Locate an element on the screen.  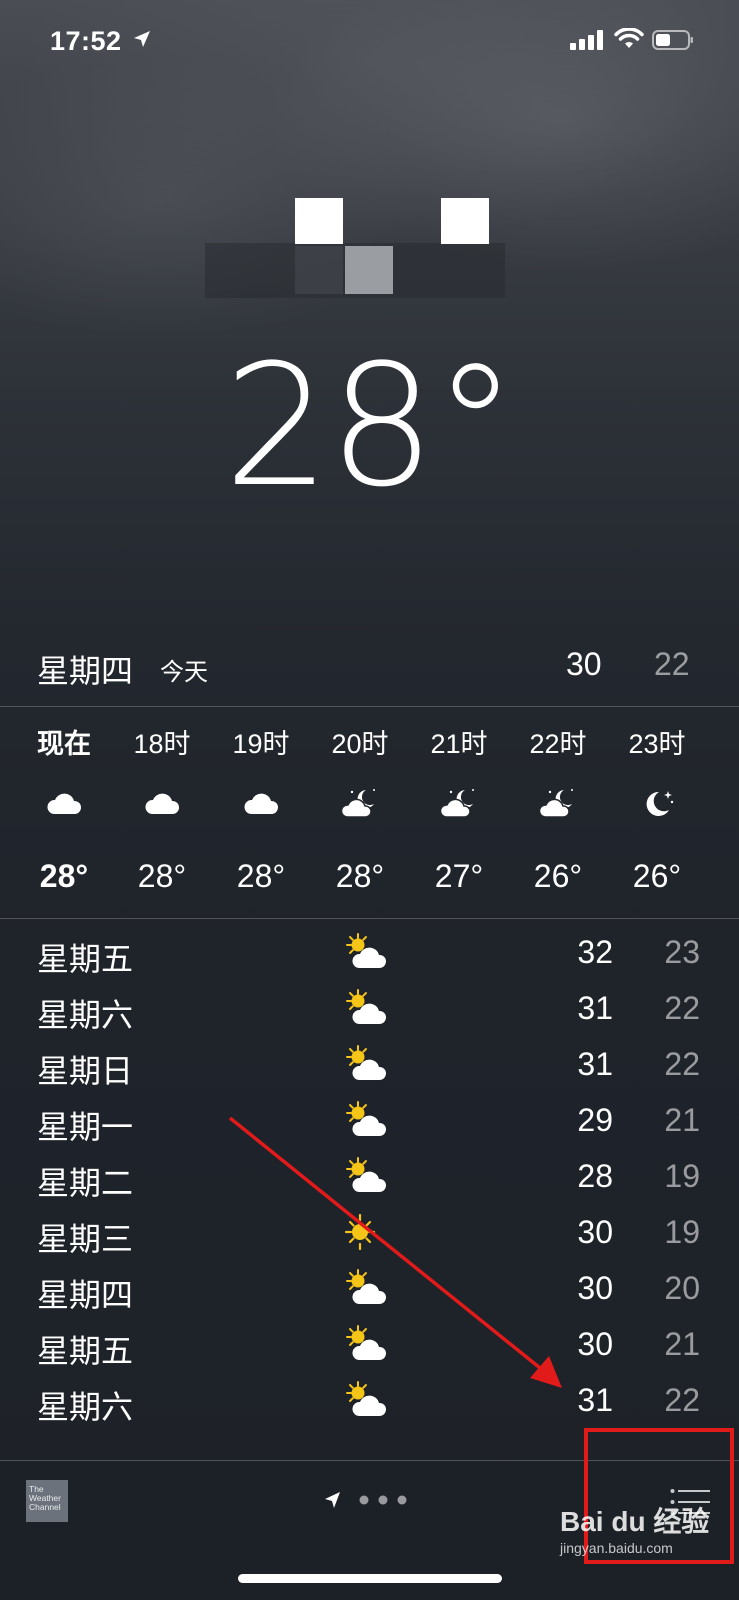
daily-row: 星期日 31 22 is located at coordinates (369, 1066).